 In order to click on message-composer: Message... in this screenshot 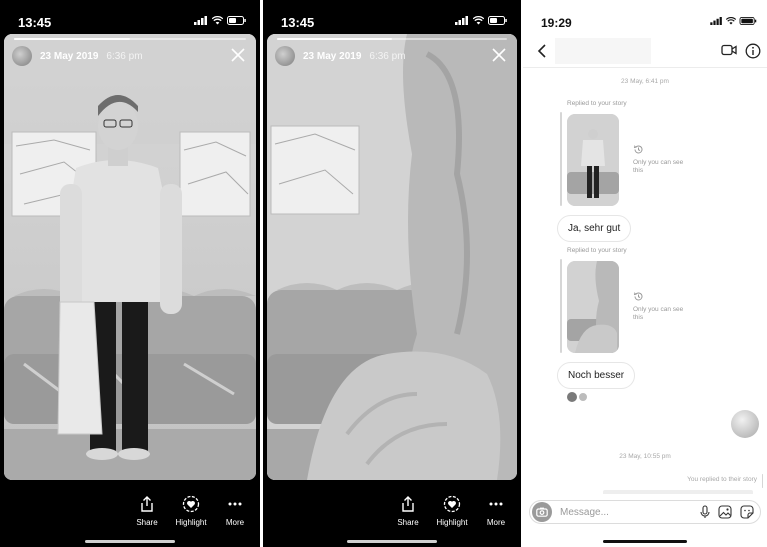, I will do `click(645, 512)`.